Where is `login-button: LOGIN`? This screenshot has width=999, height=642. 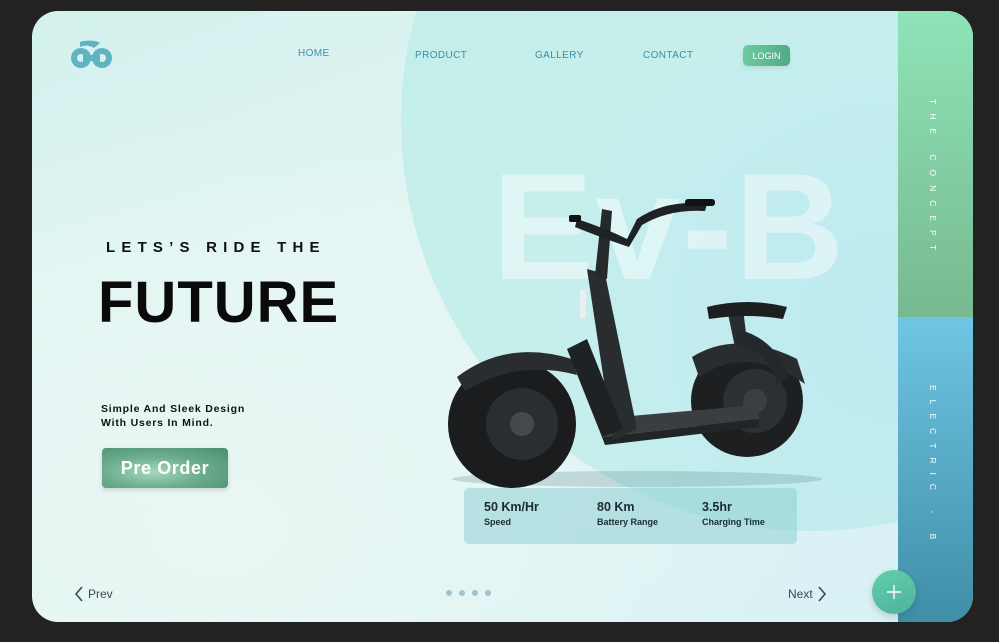 login-button: LOGIN is located at coordinates (766, 55).